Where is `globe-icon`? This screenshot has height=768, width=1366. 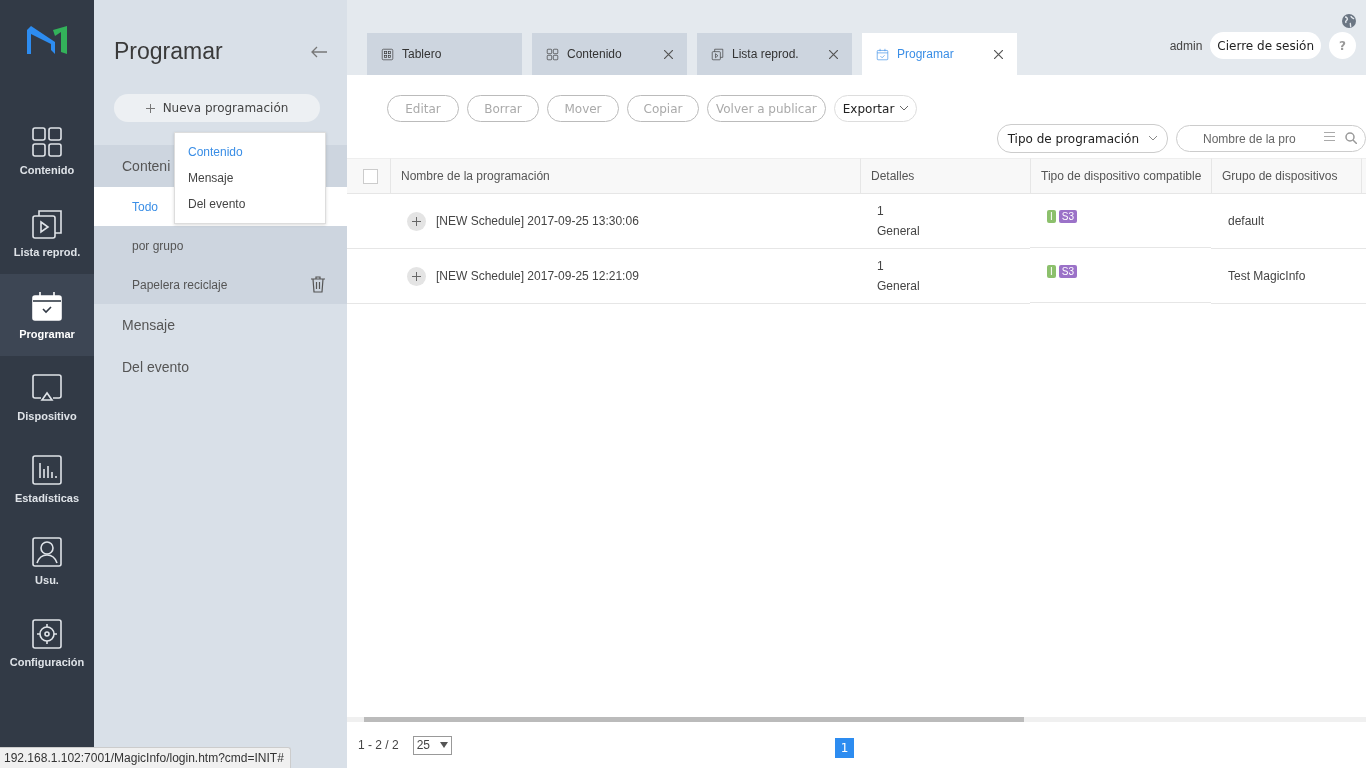 globe-icon is located at coordinates (1349, 21).